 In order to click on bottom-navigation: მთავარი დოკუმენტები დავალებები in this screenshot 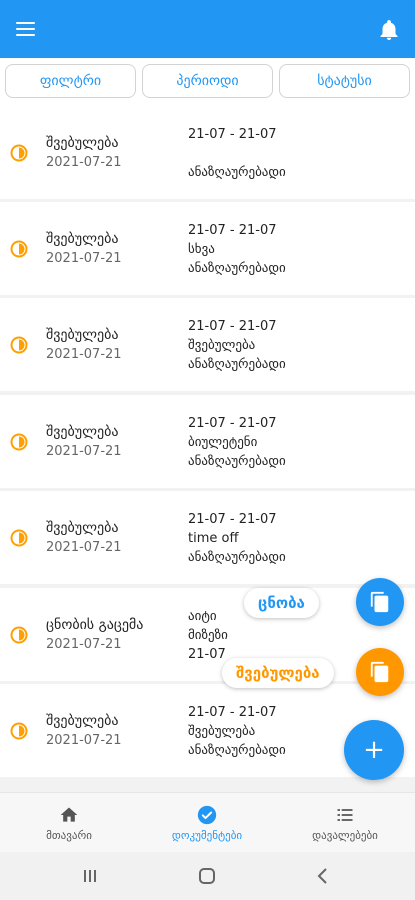, I will do `click(207, 822)`.